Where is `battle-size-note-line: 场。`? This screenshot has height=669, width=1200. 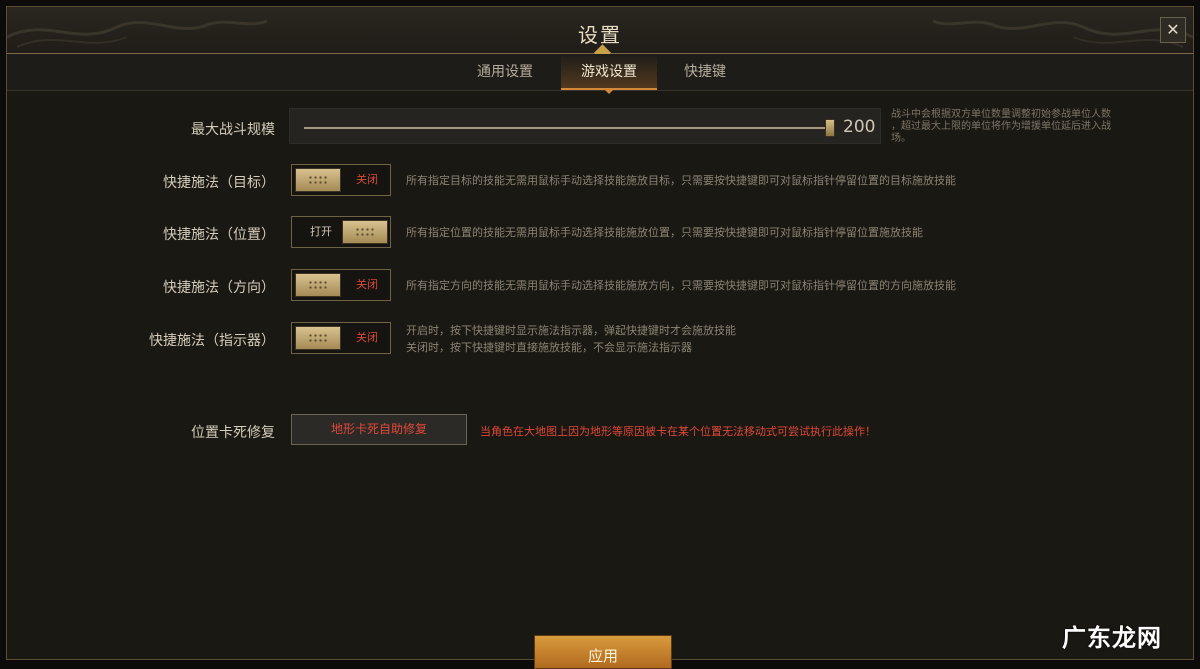 battle-size-note-line: 场。 is located at coordinates (901, 138).